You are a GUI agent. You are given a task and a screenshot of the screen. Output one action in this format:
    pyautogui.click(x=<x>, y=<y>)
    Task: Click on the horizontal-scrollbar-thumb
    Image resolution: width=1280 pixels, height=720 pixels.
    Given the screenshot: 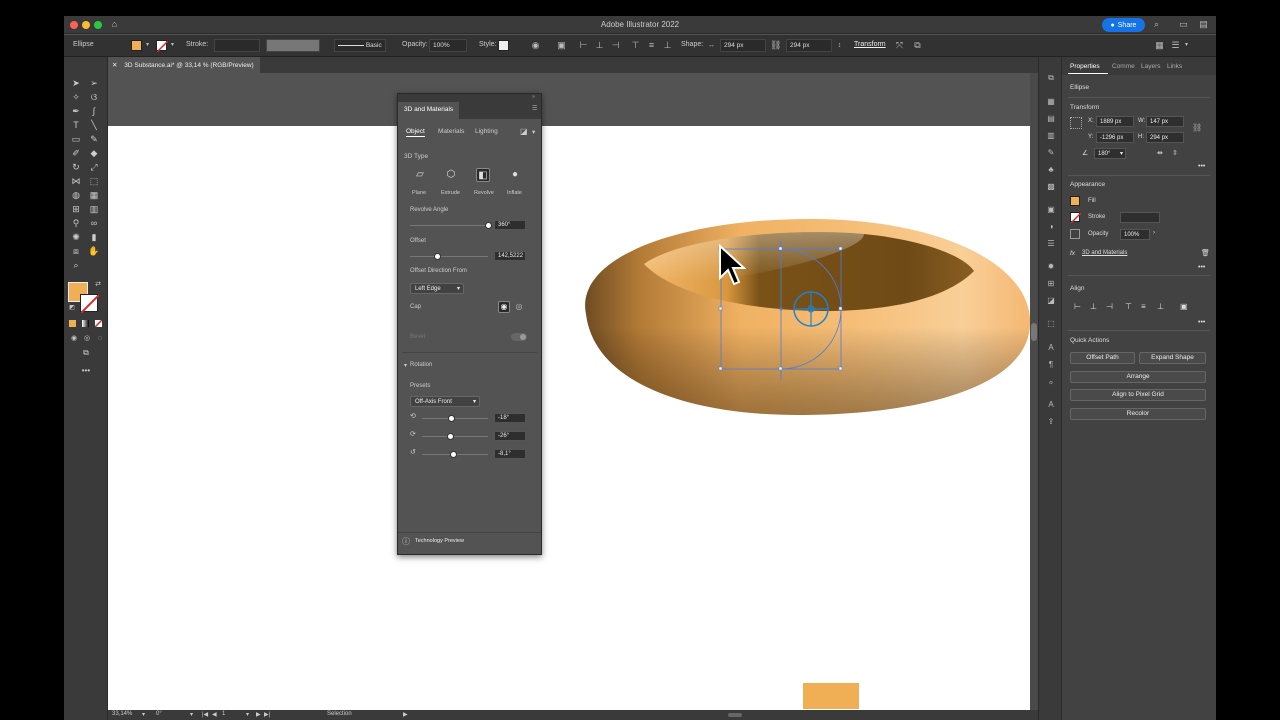 What is the action you would take?
    pyautogui.click(x=735, y=715)
    